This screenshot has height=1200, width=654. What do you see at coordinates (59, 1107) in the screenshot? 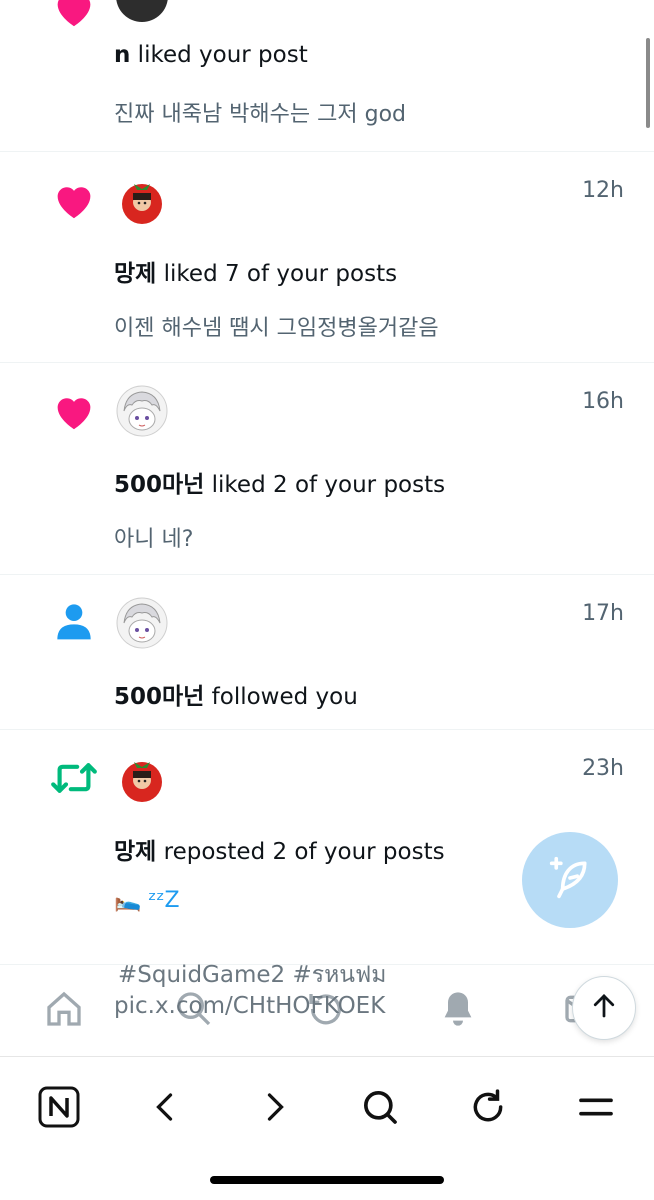
I see `naver-n-icon` at bounding box center [59, 1107].